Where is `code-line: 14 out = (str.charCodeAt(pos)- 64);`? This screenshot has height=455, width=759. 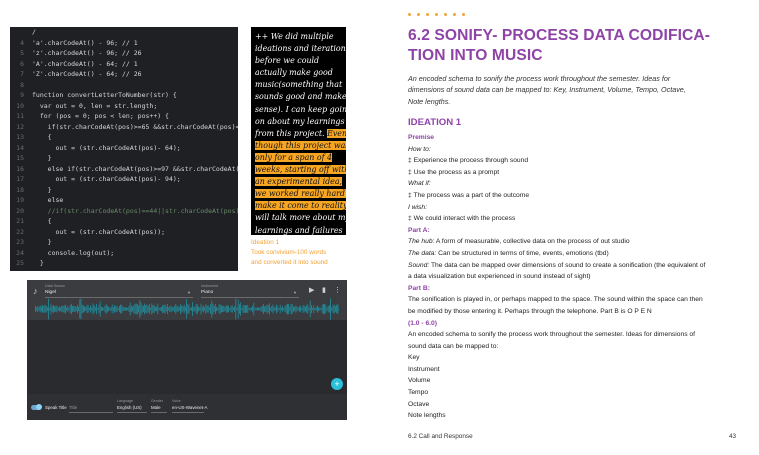
code-line: 14 out = (str.charCodeAt(pos)- 64); is located at coordinates (124, 148).